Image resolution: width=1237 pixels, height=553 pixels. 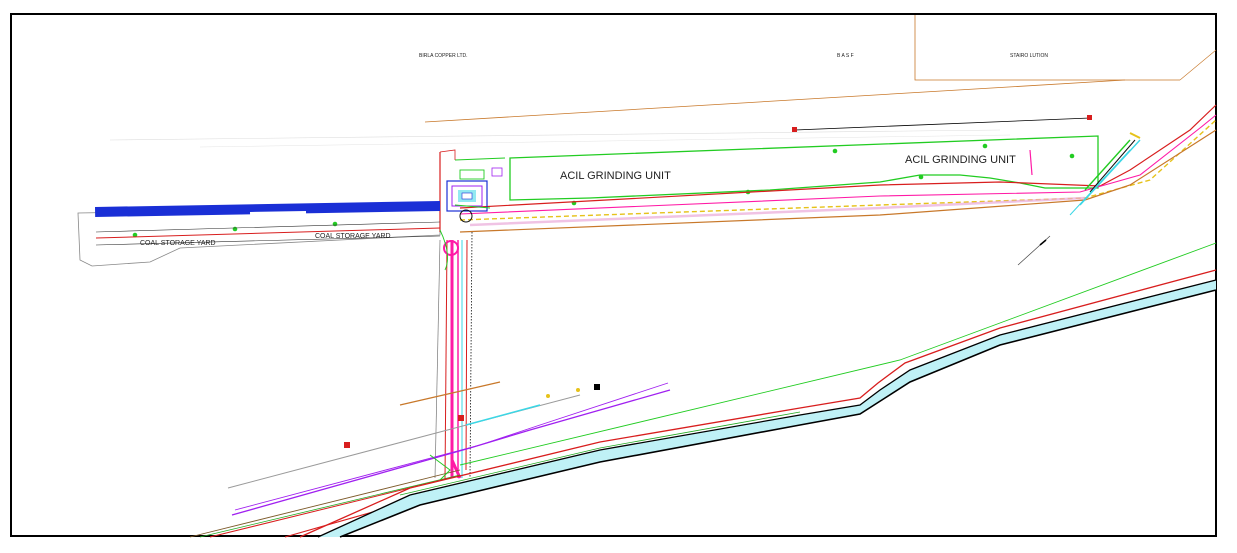 What do you see at coordinates (804, 168) in the screenshot?
I see `acil-grinding-unit-boundary` at bounding box center [804, 168].